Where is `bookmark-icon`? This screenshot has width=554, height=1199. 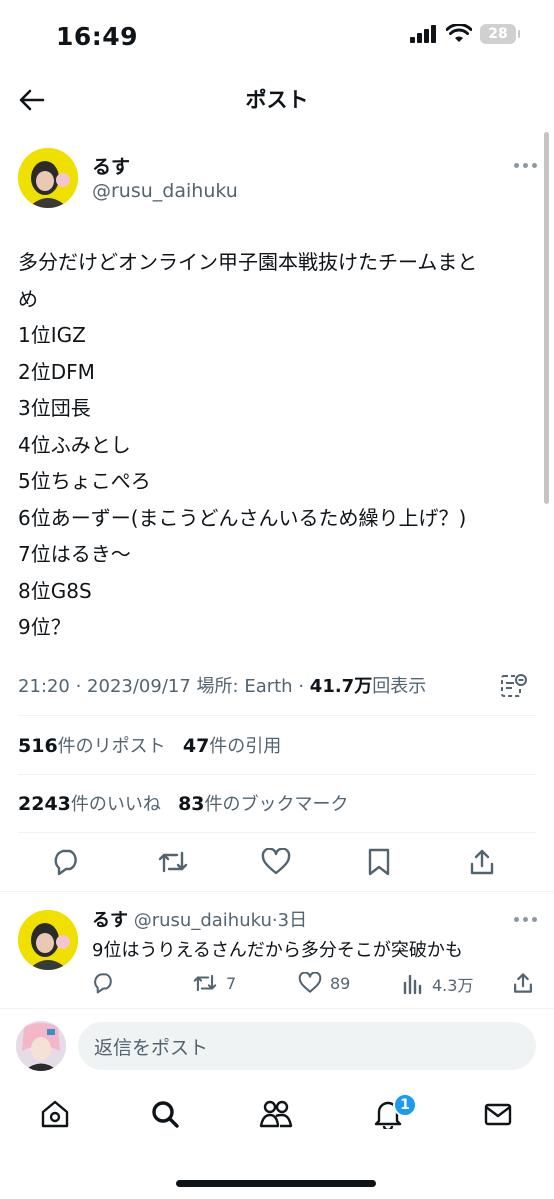 bookmark-icon is located at coordinates (379, 862).